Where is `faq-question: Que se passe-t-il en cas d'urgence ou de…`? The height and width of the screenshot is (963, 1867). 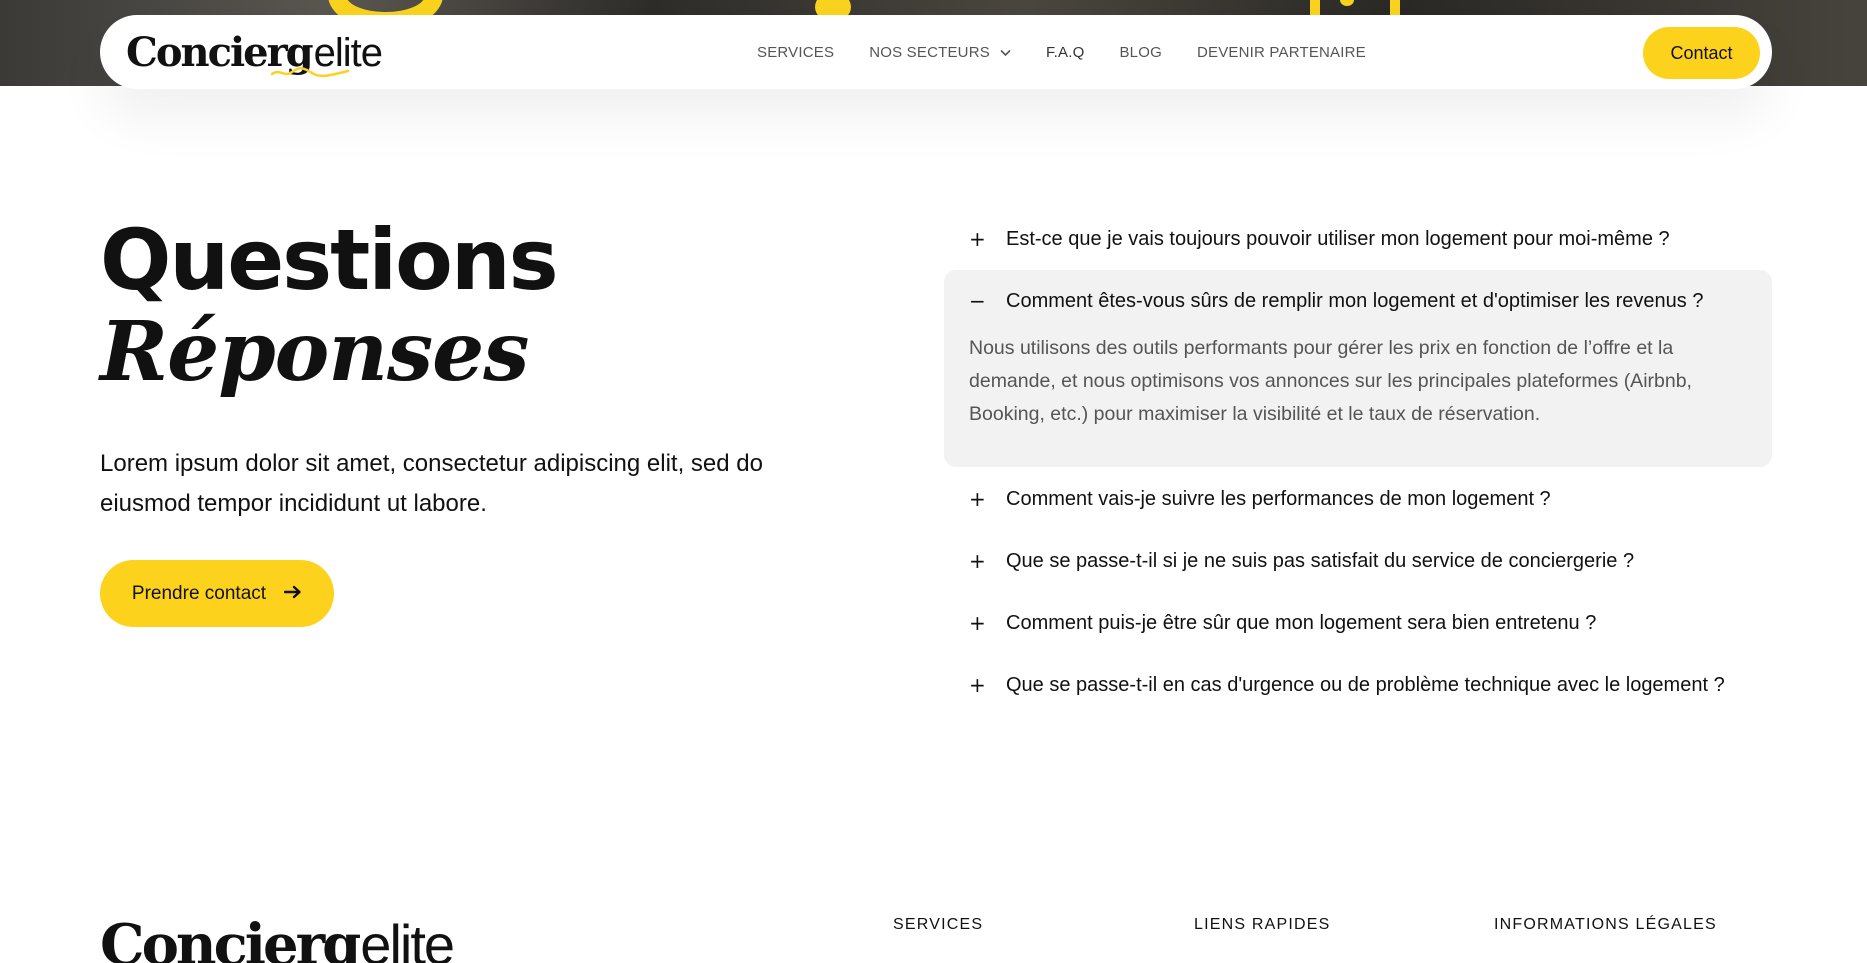
faq-question: Que se passe-t-il en cas d'urgence ou de… is located at coordinates (1365, 684).